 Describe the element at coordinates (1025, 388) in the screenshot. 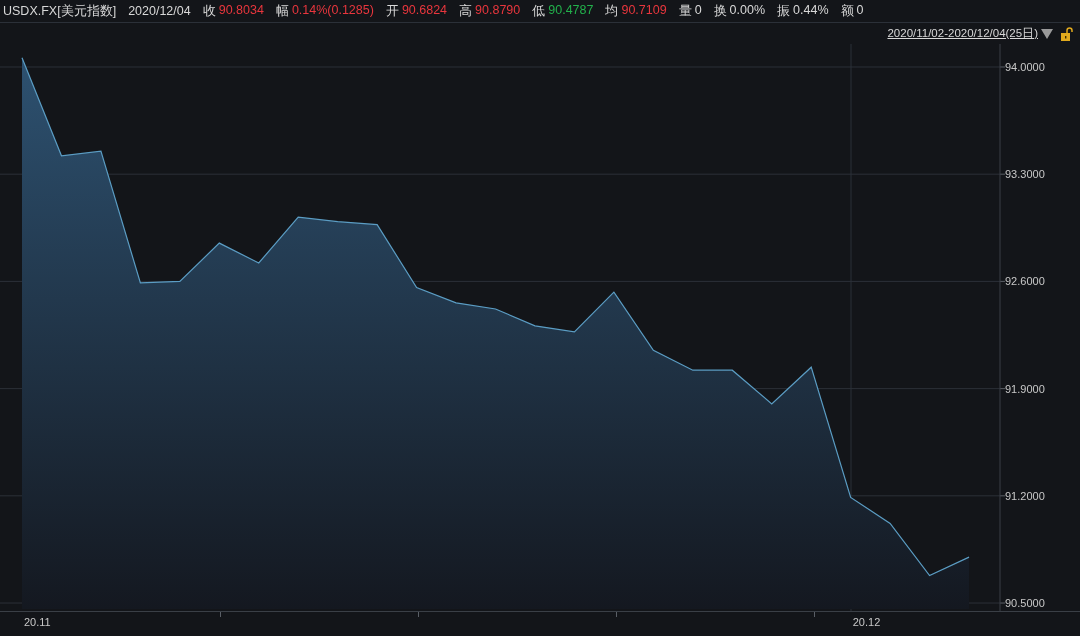

I see `y-axis-label: 91.9000` at that location.